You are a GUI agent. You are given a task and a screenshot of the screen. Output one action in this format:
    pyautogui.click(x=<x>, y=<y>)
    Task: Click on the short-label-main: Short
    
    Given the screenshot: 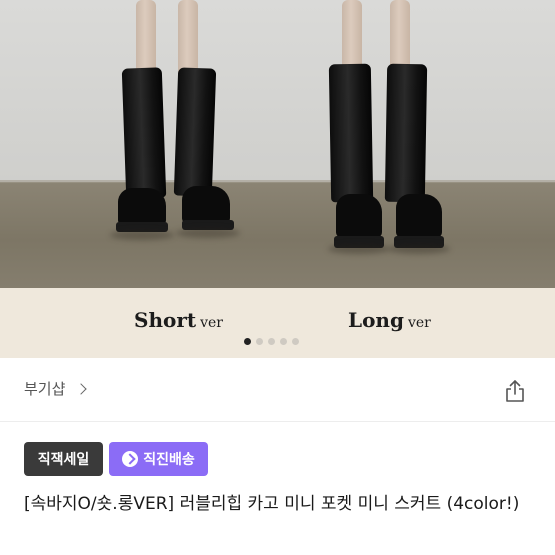 What is the action you would take?
    pyautogui.click(x=165, y=320)
    